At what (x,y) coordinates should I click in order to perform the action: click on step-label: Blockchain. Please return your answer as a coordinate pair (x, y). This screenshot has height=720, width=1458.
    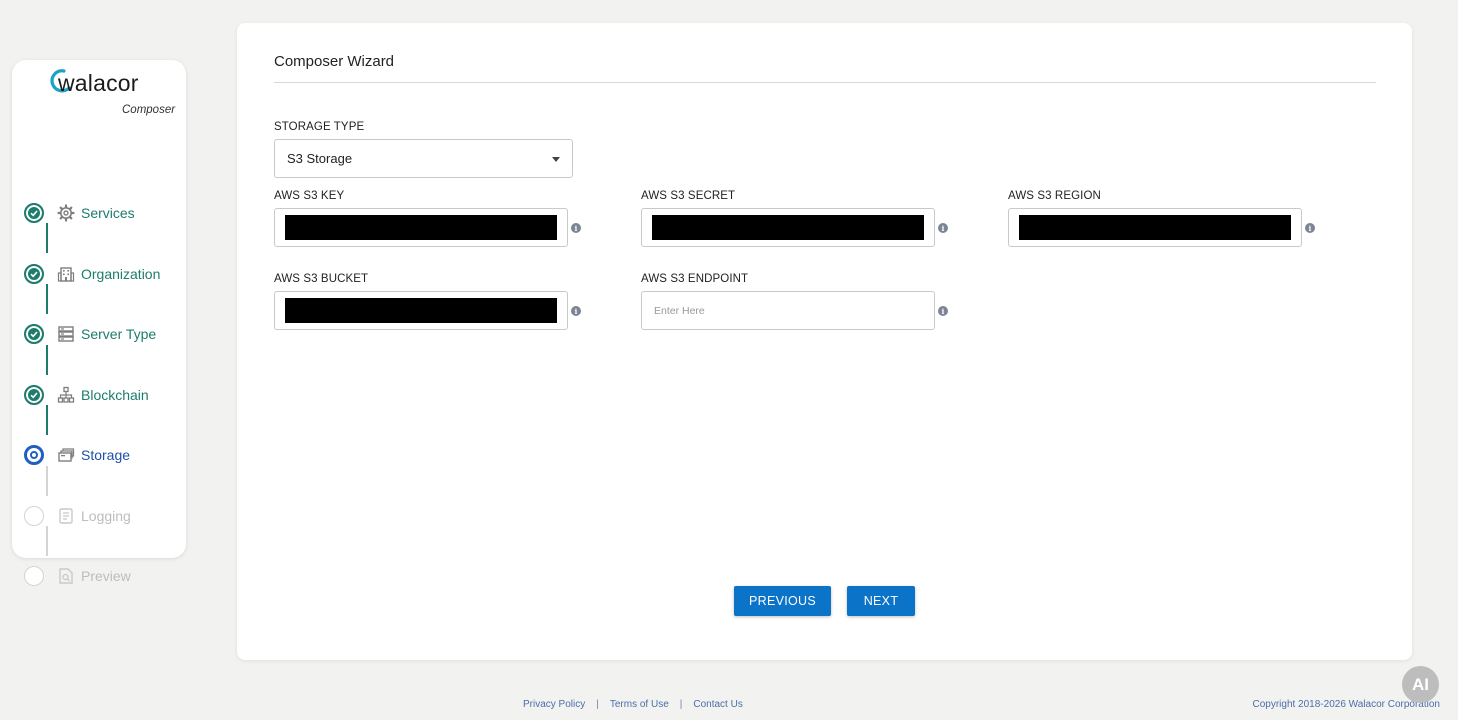
    Looking at the image, I should click on (115, 395).